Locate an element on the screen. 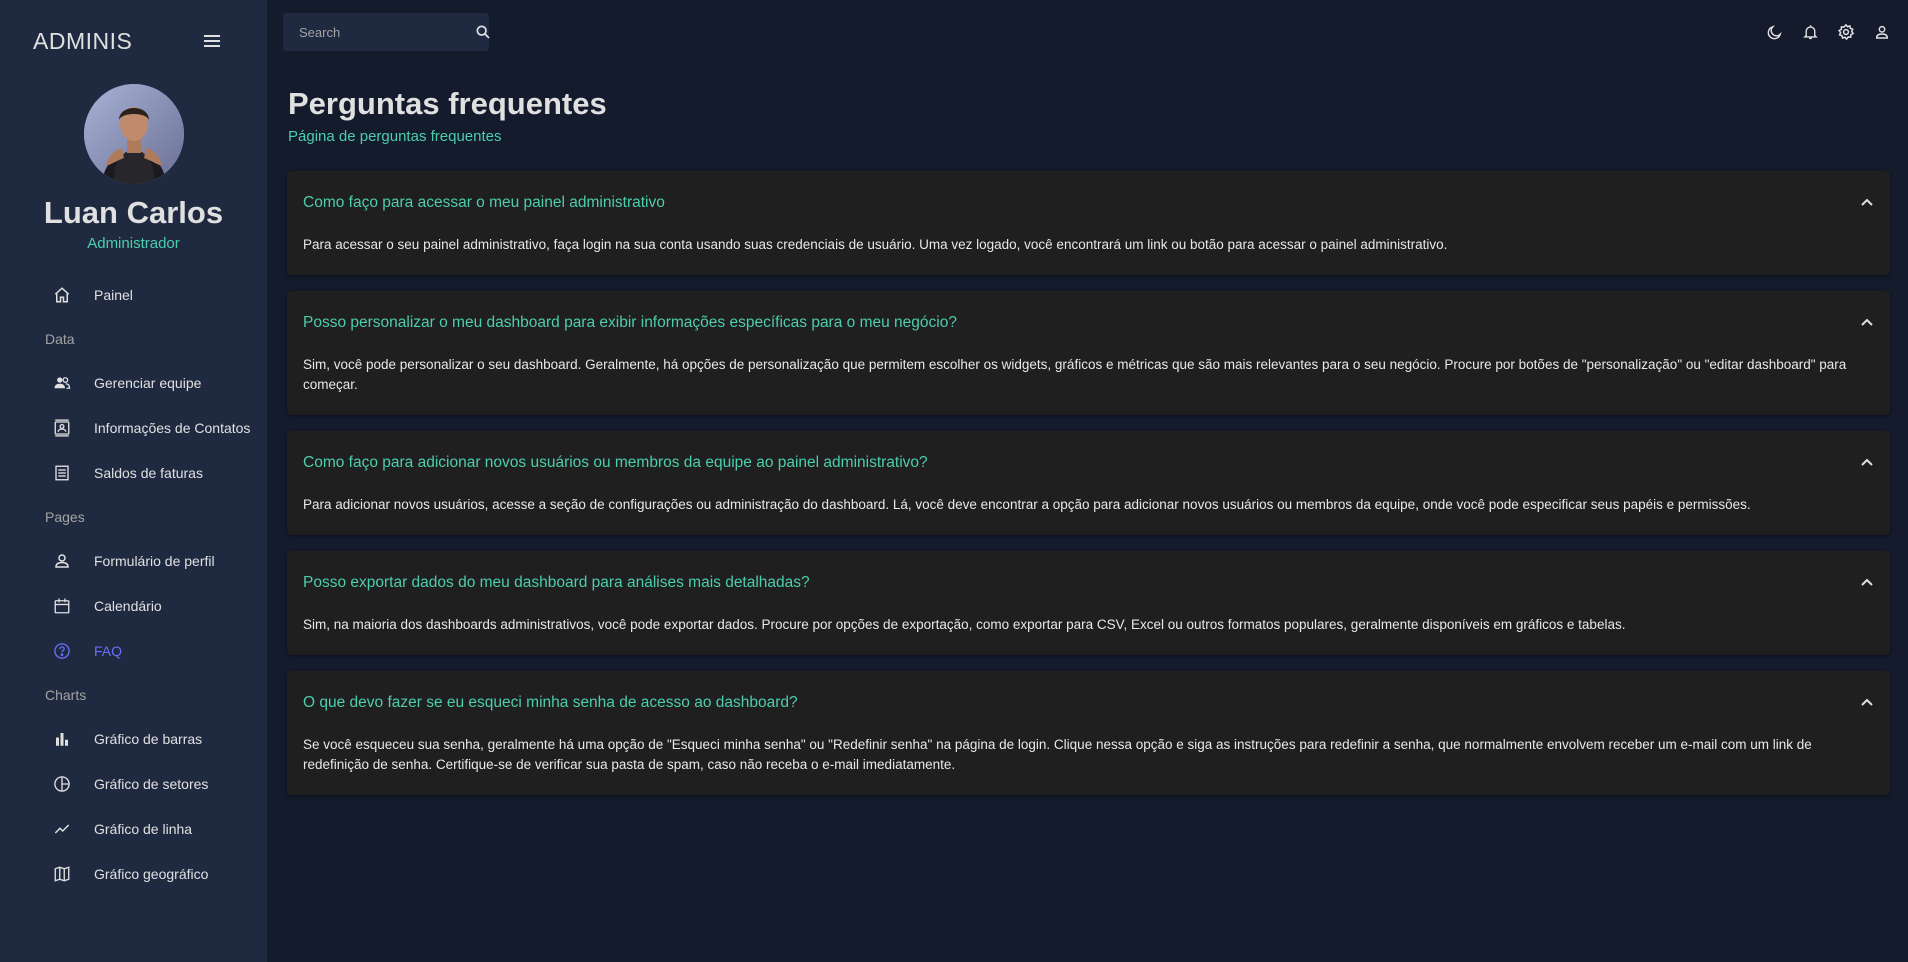 This screenshot has height=962, width=1908. sidebar-item-label: FAQ is located at coordinates (108, 650).